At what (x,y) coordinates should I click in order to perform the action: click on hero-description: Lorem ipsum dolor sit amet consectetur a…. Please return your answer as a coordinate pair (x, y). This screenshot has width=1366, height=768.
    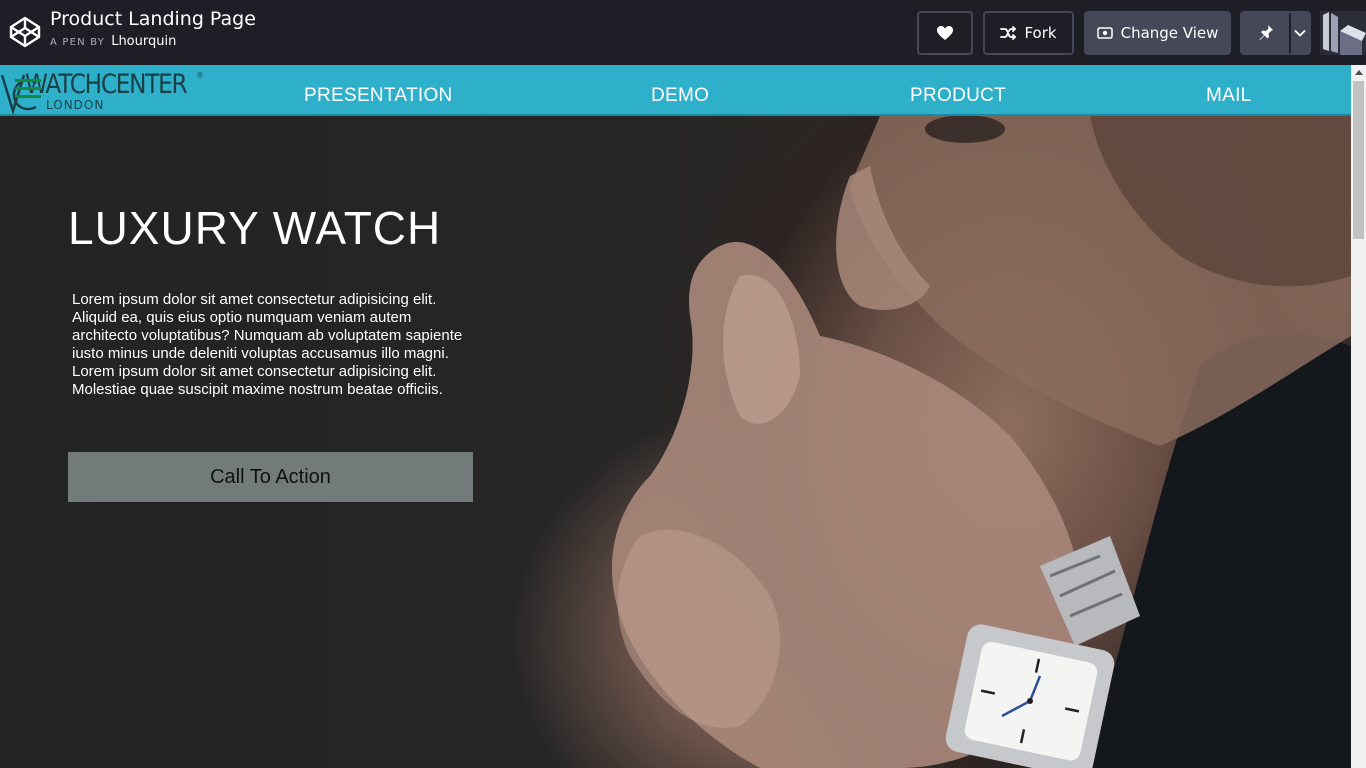
    Looking at the image, I should click on (267, 344).